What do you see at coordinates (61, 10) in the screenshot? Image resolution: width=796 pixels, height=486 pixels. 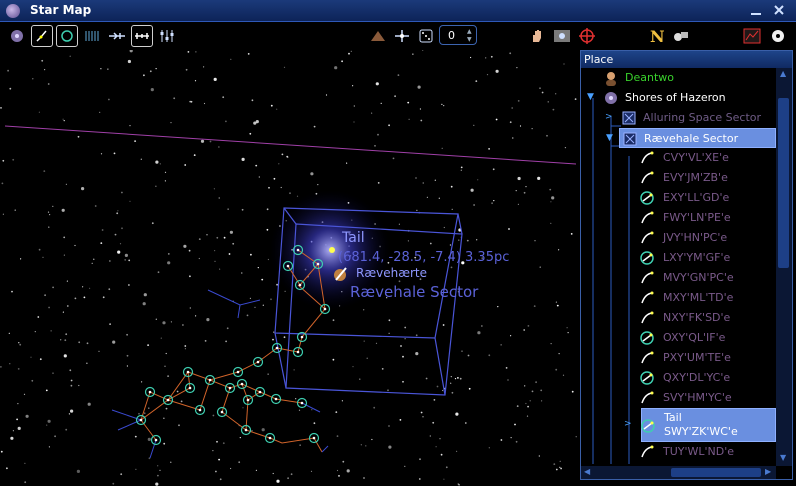 I see `window-title: Star Map` at bounding box center [61, 10].